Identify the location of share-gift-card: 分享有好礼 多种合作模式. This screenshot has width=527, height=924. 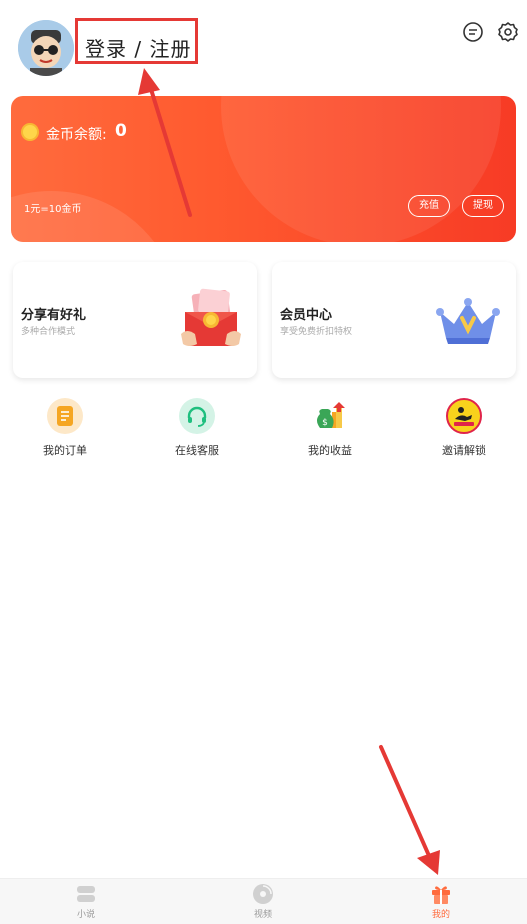
(135, 320).